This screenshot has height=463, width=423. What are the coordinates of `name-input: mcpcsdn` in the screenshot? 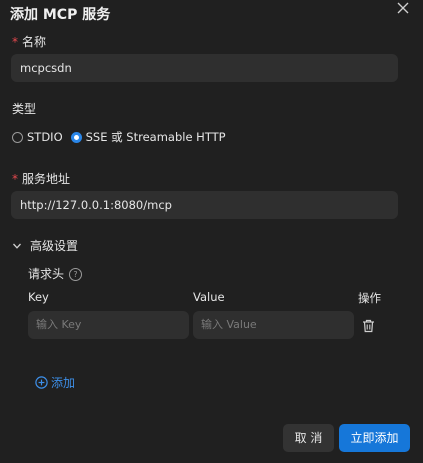 It's located at (204, 68).